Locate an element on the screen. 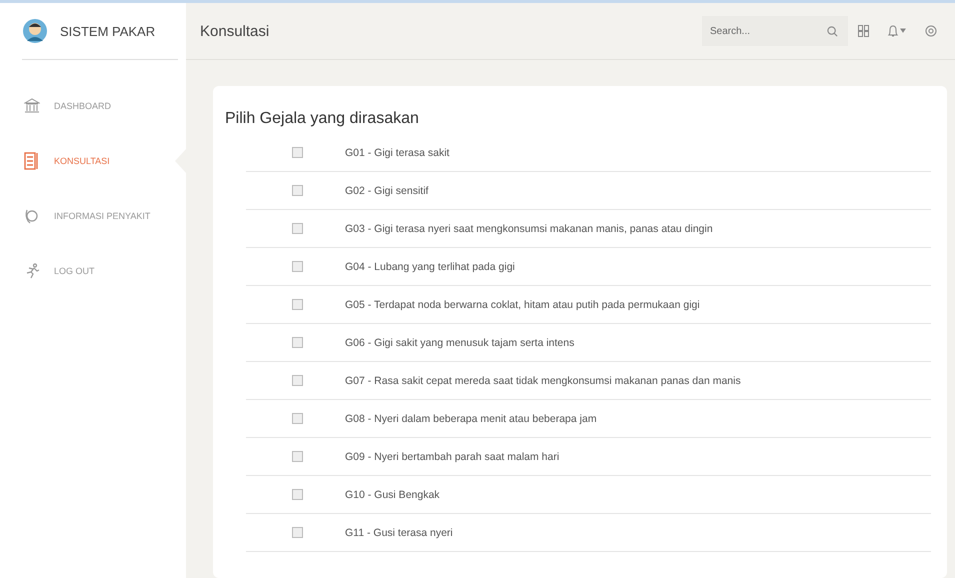 This screenshot has height=578, width=955. symptom-label: G02 - Gigi sensitif is located at coordinates (386, 190).